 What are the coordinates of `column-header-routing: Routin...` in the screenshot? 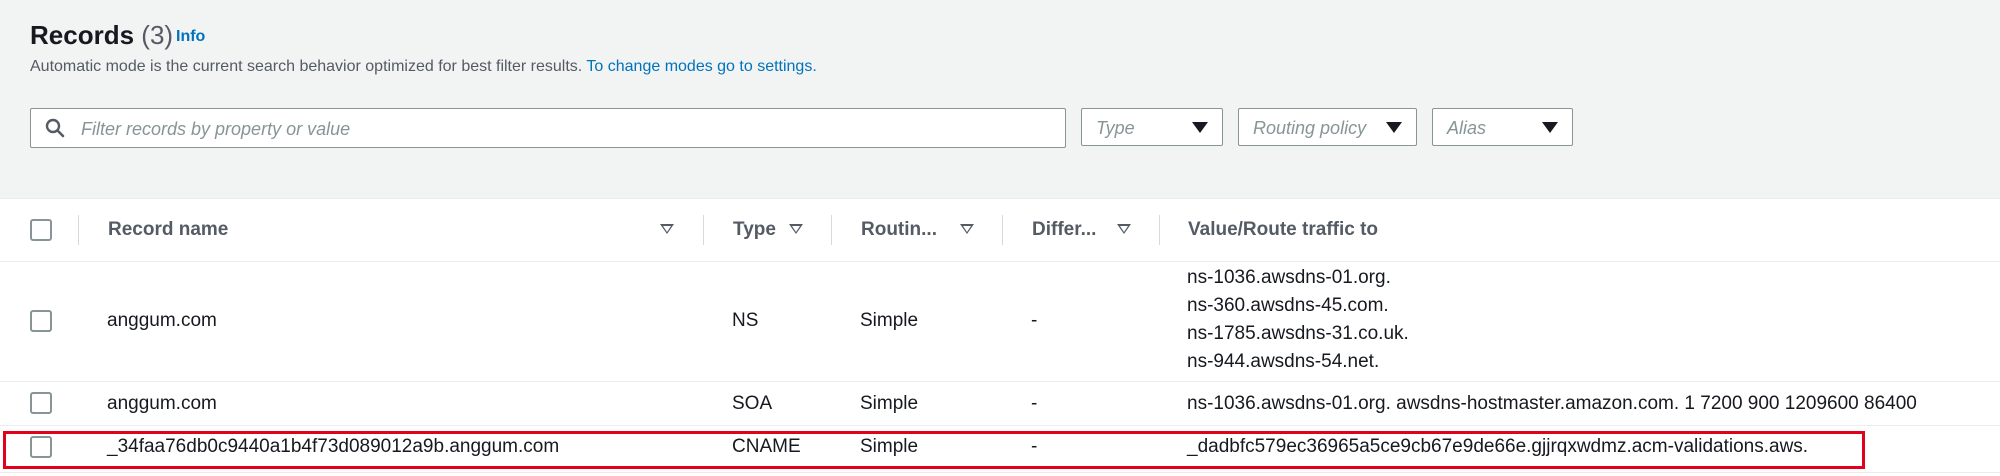 It's located at (899, 230).